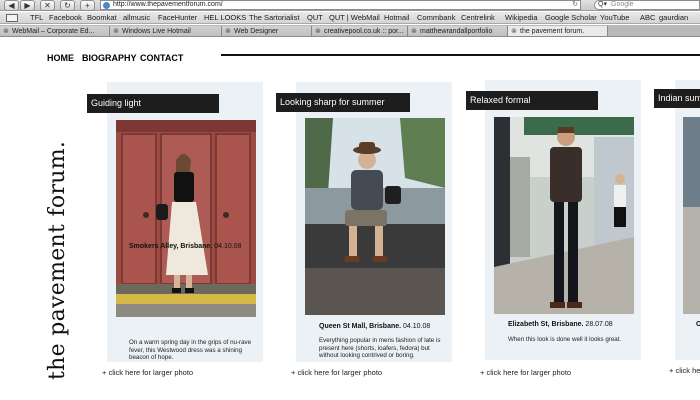 The height and width of the screenshot is (400, 700). Describe the element at coordinates (647, 5) in the screenshot. I see `search-input: Q▾ Google` at that location.